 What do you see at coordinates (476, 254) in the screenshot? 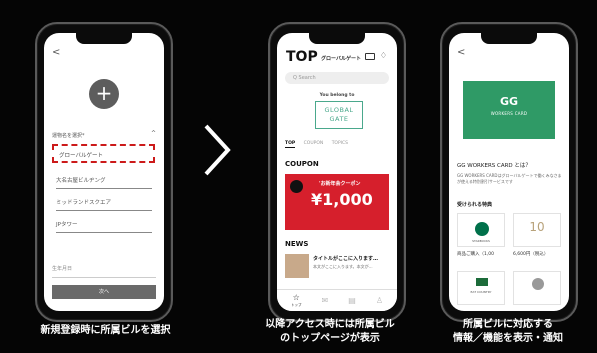
I see `perk-caption: 商品ご購入（1,00` at bounding box center [476, 254].